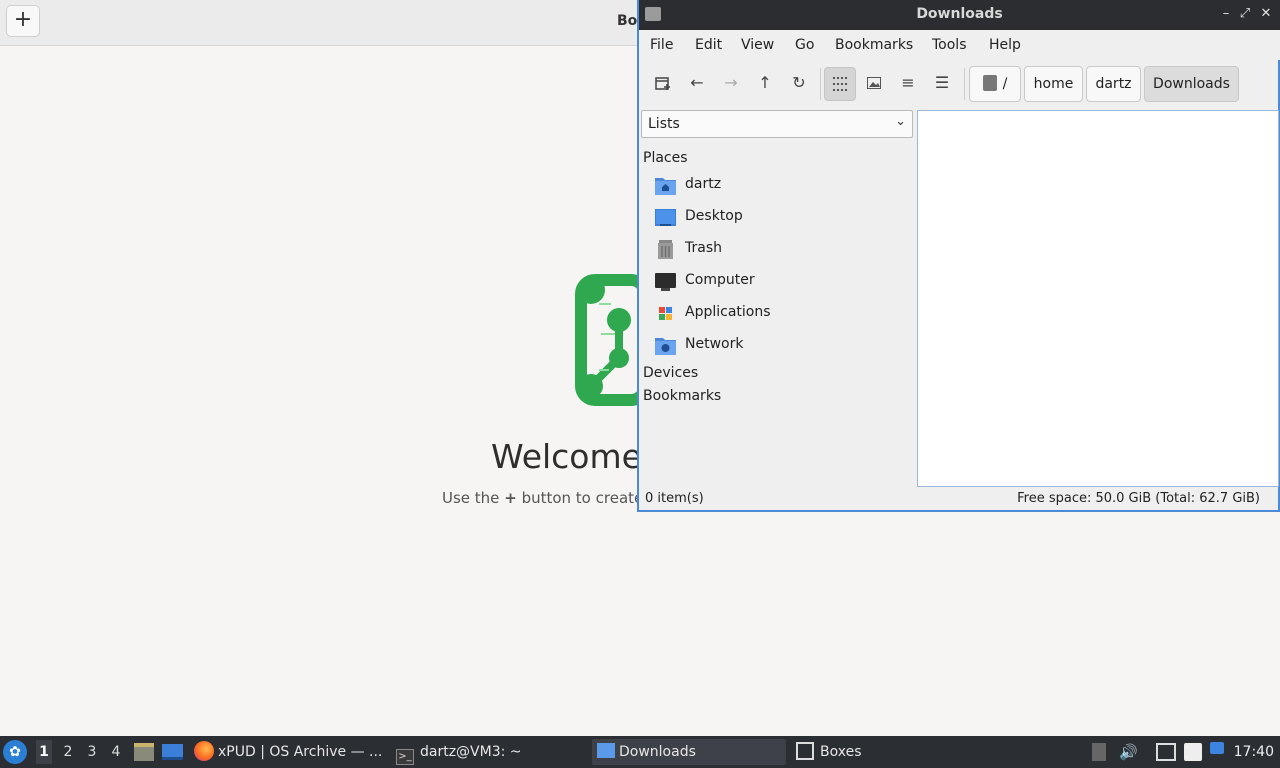 The image size is (1280, 768). Describe the element at coordinates (1266, 14) in the screenshot. I see `close-button: ✕` at that location.